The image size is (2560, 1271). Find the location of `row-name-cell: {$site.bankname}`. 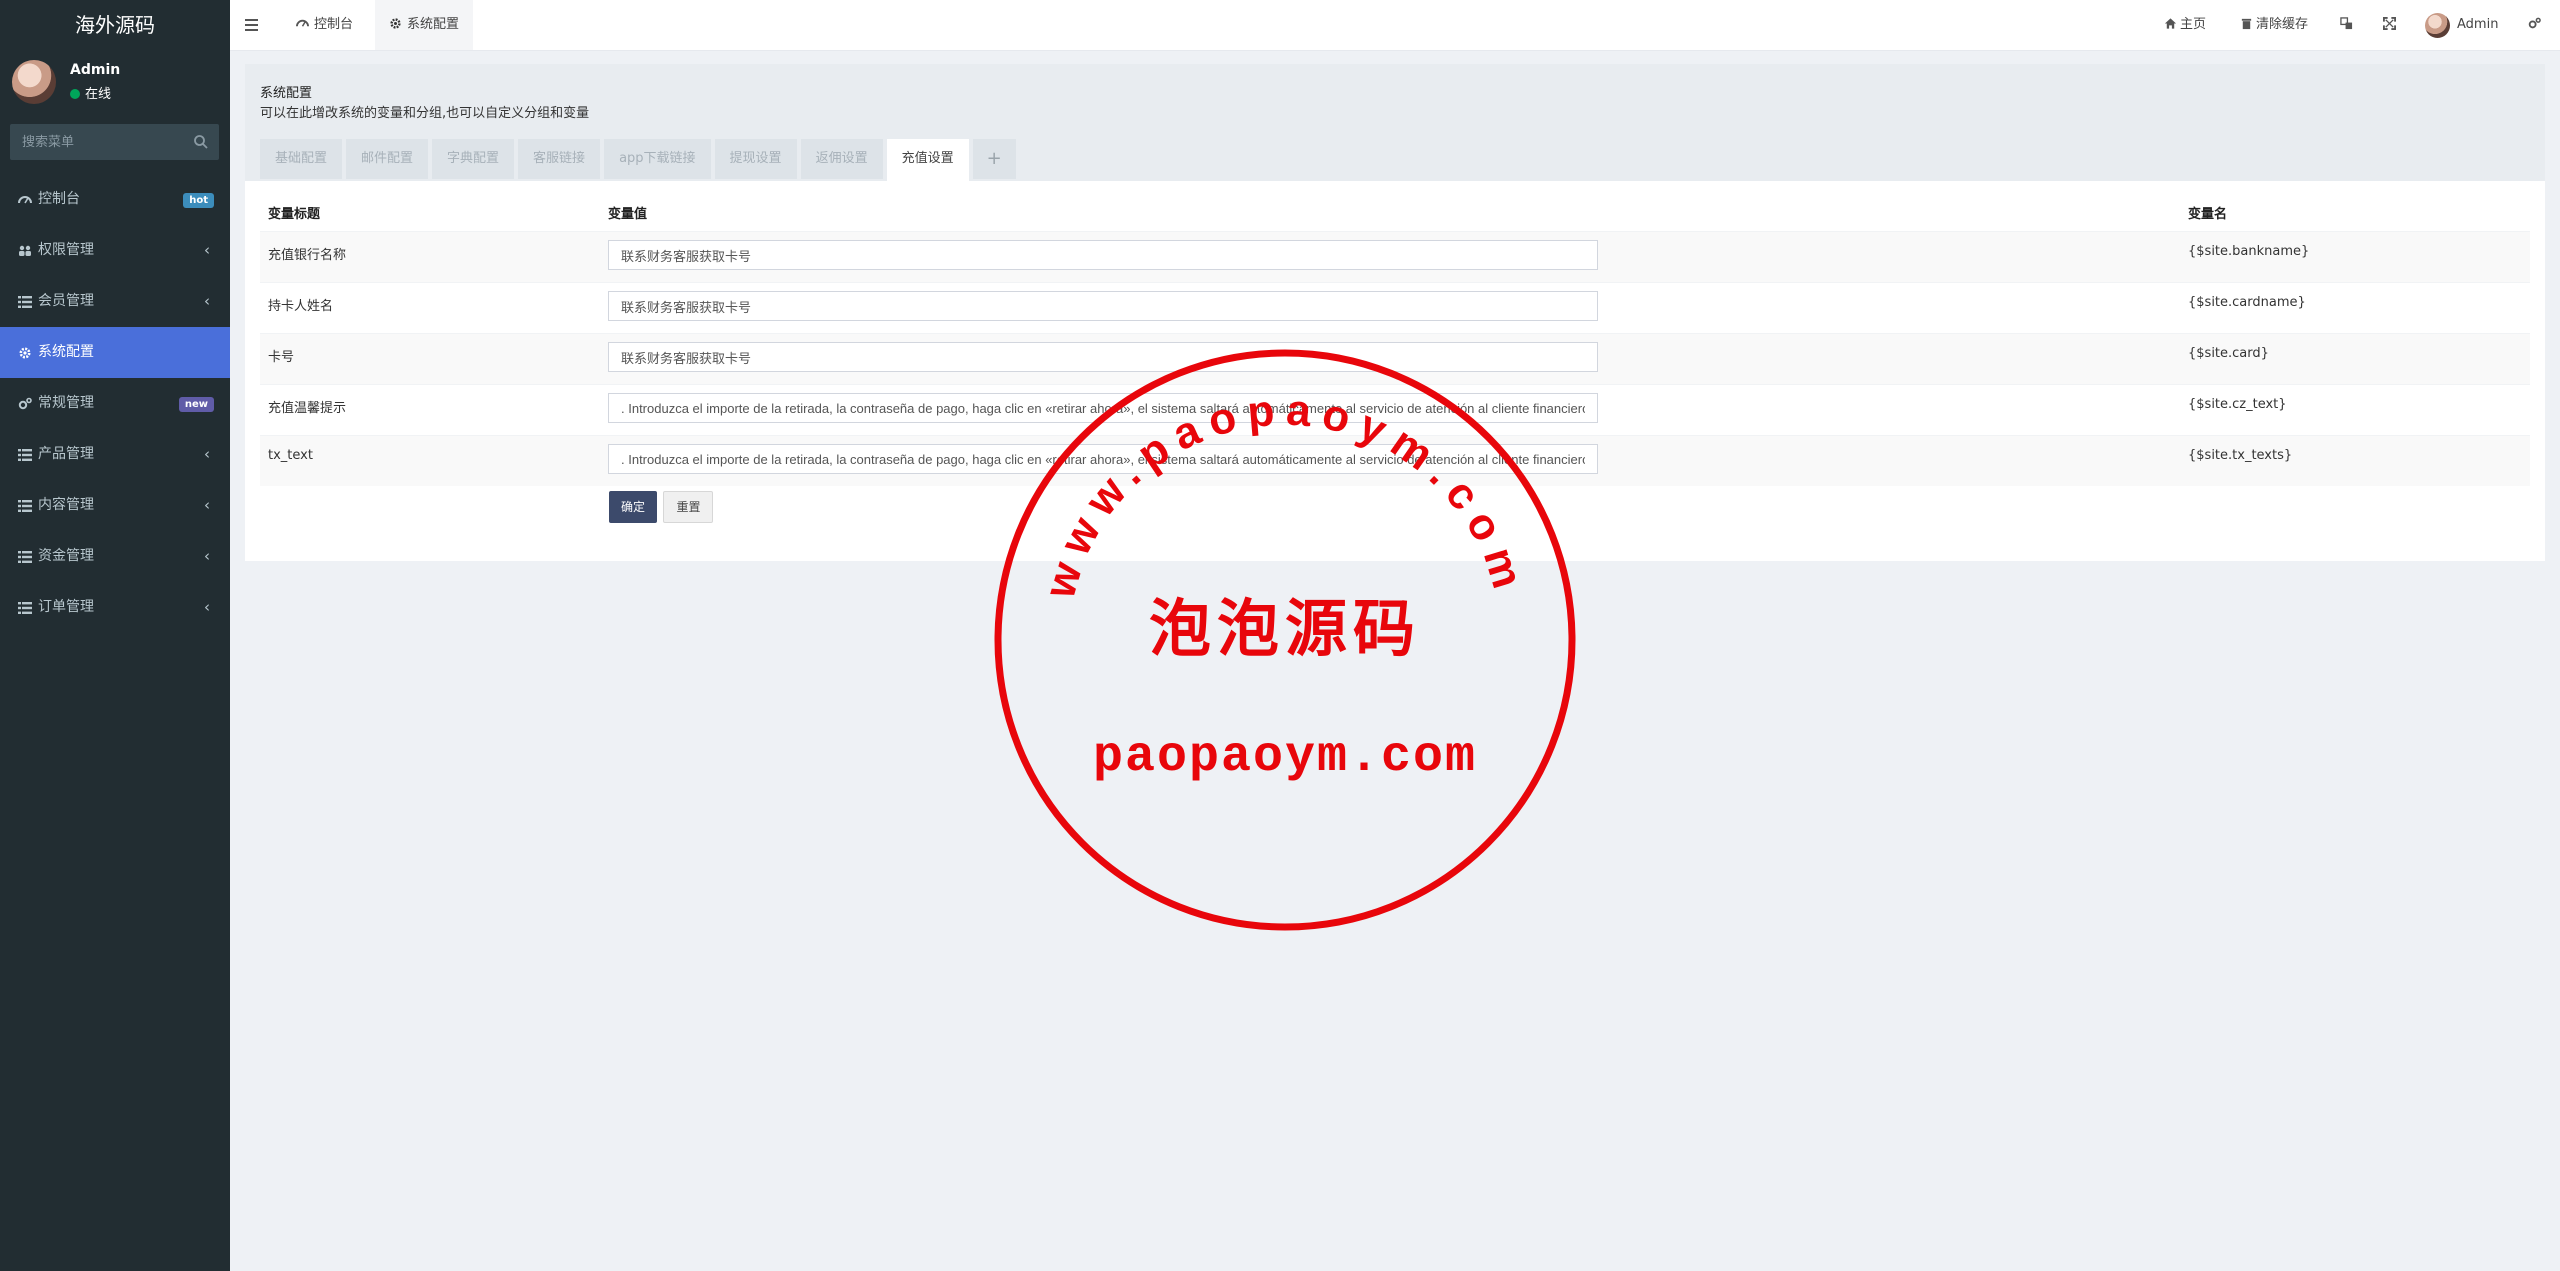

row-name-cell: {$site.bankname} is located at coordinates (2355, 257).